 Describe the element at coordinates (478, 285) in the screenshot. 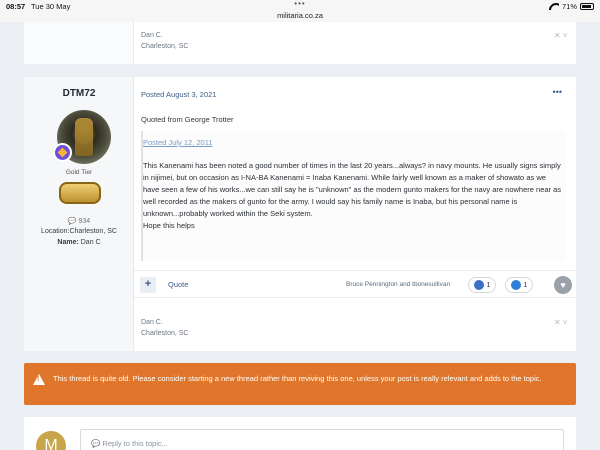

I see `thanks-icon` at that location.